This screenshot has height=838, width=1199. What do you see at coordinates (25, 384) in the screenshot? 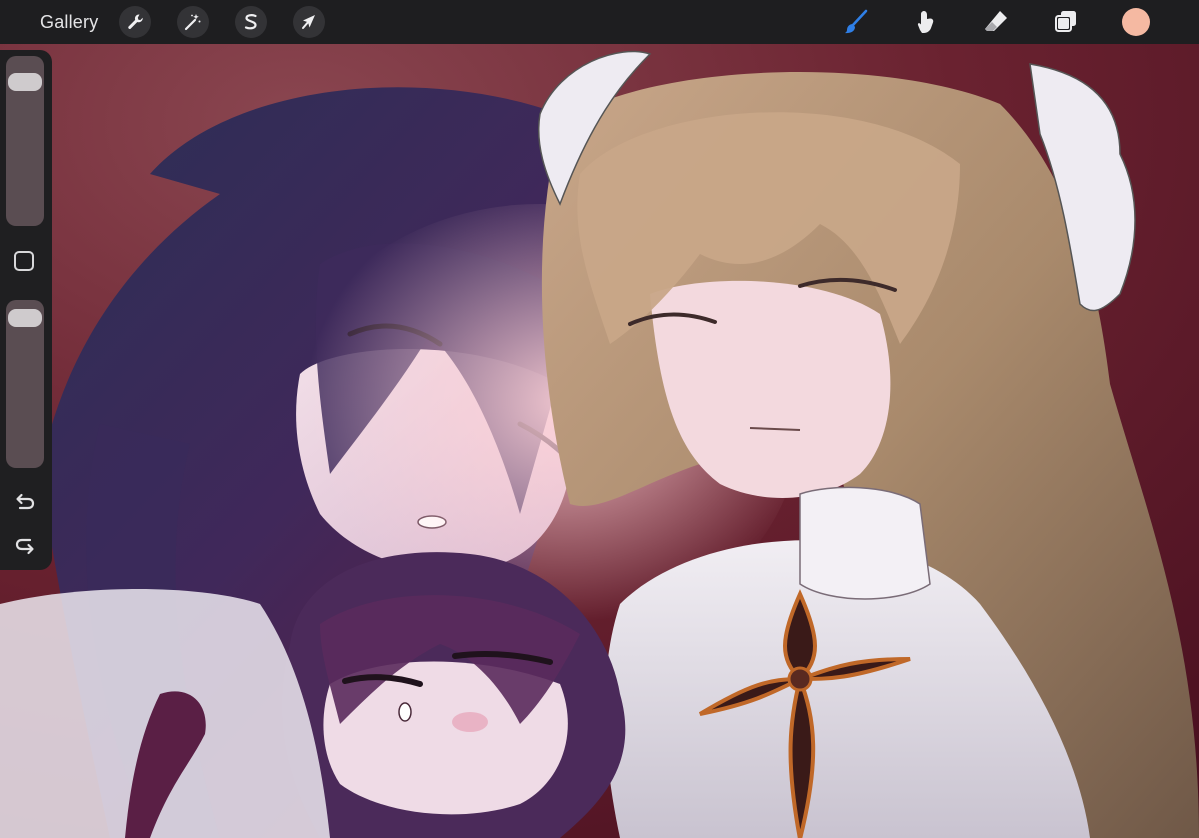
I see `opacity-slider` at bounding box center [25, 384].